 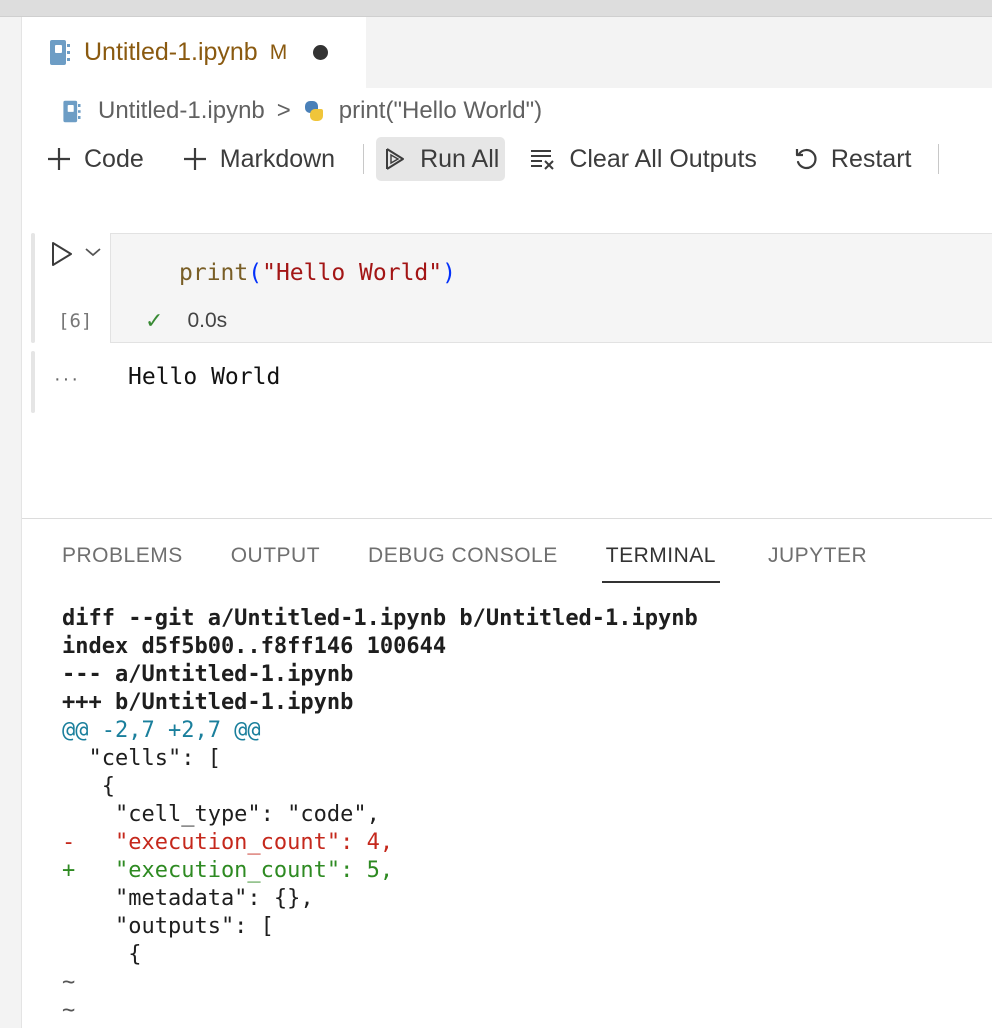 What do you see at coordinates (496, 8) in the screenshot?
I see `window-top-strip` at bounding box center [496, 8].